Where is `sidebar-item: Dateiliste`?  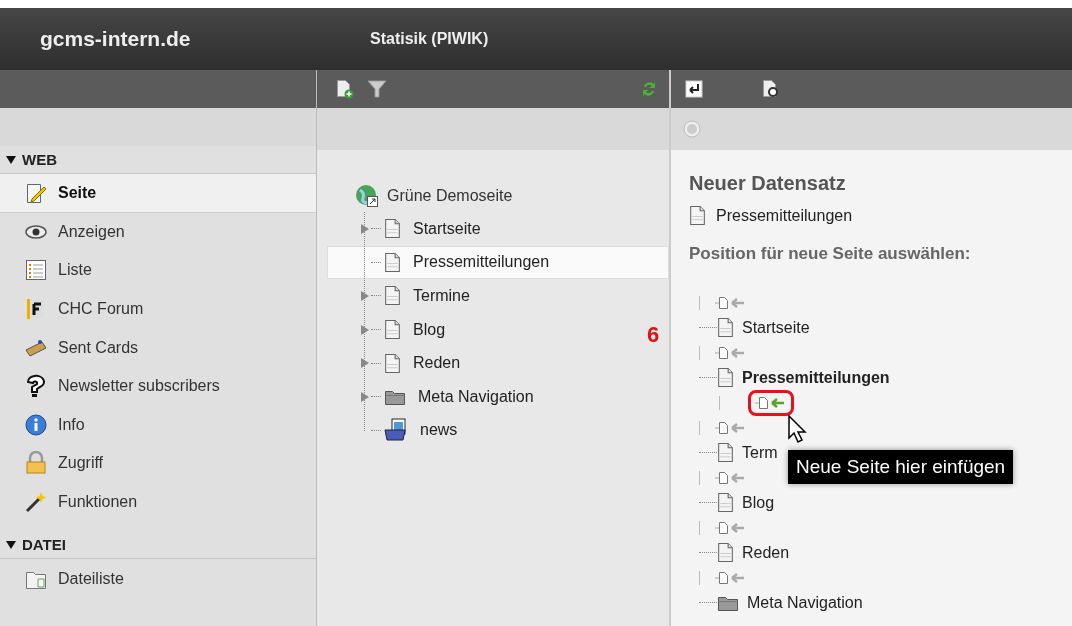 sidebar-item: Dateiliste is located at coordinates (158, 578).